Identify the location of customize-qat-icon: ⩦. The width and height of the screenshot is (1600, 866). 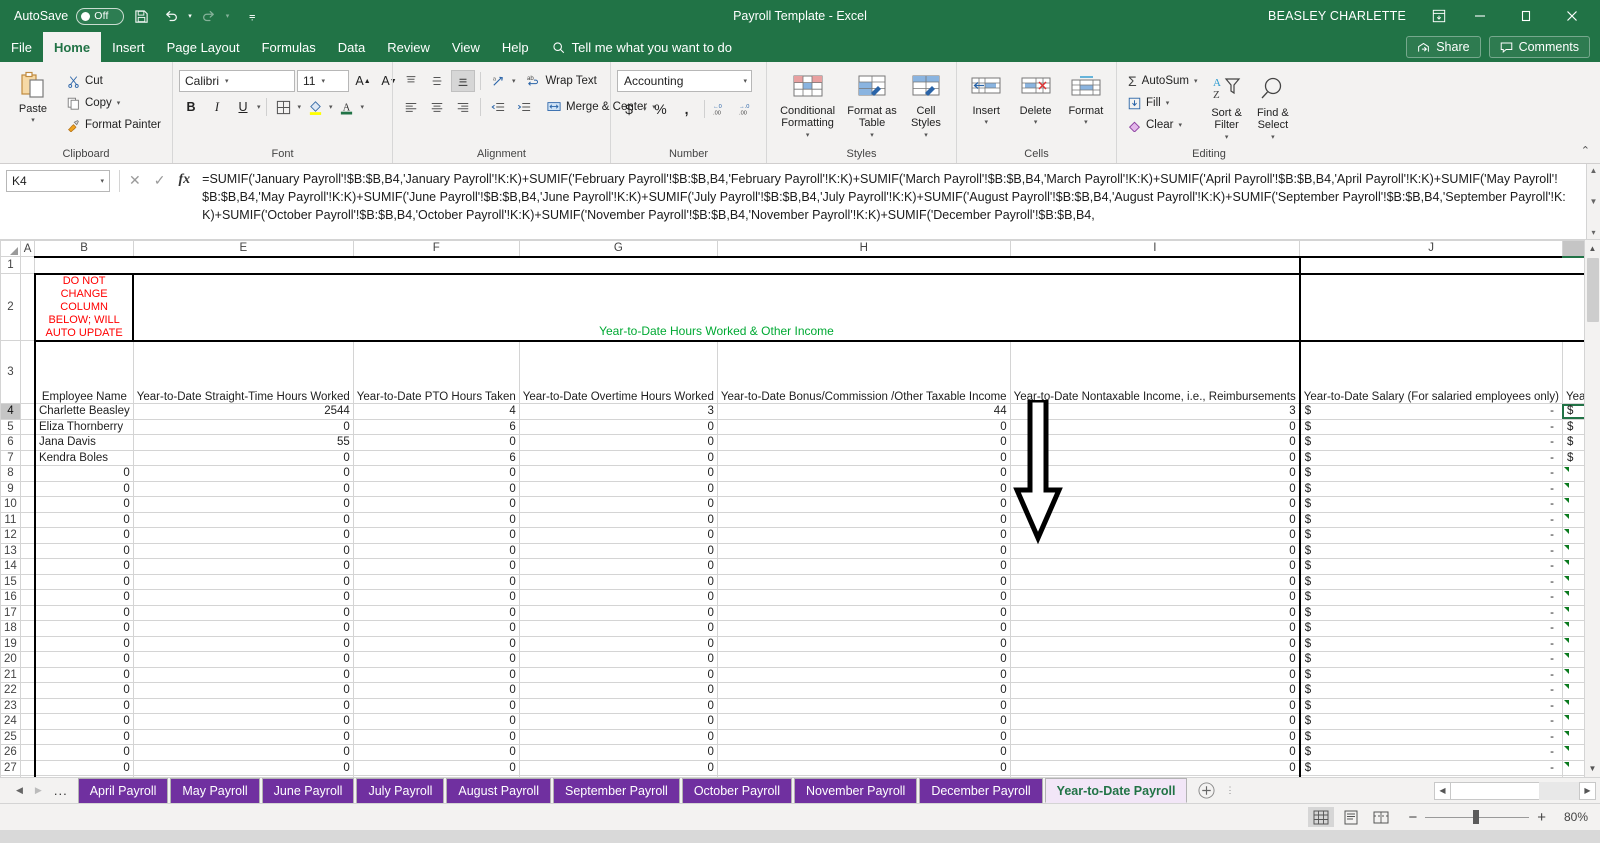
(252, 16).